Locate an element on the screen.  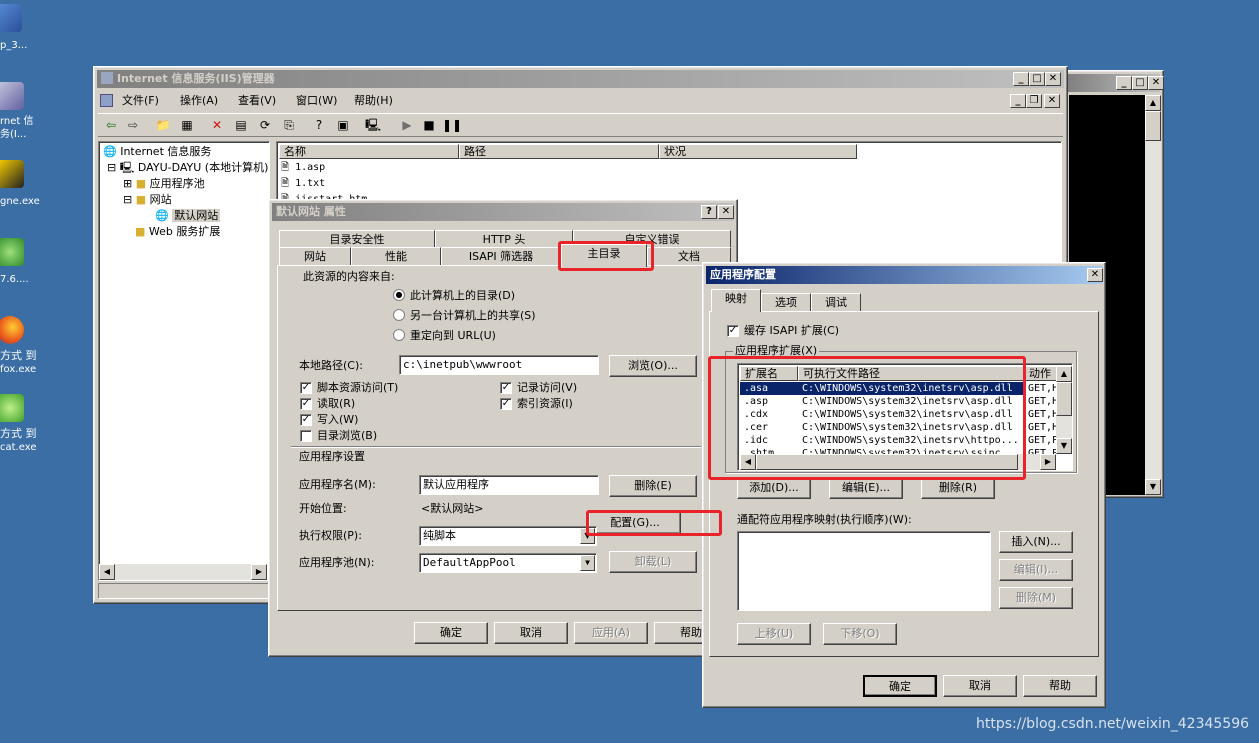
list-item: 🗎 1.asp is located at coordinates (303, 168).